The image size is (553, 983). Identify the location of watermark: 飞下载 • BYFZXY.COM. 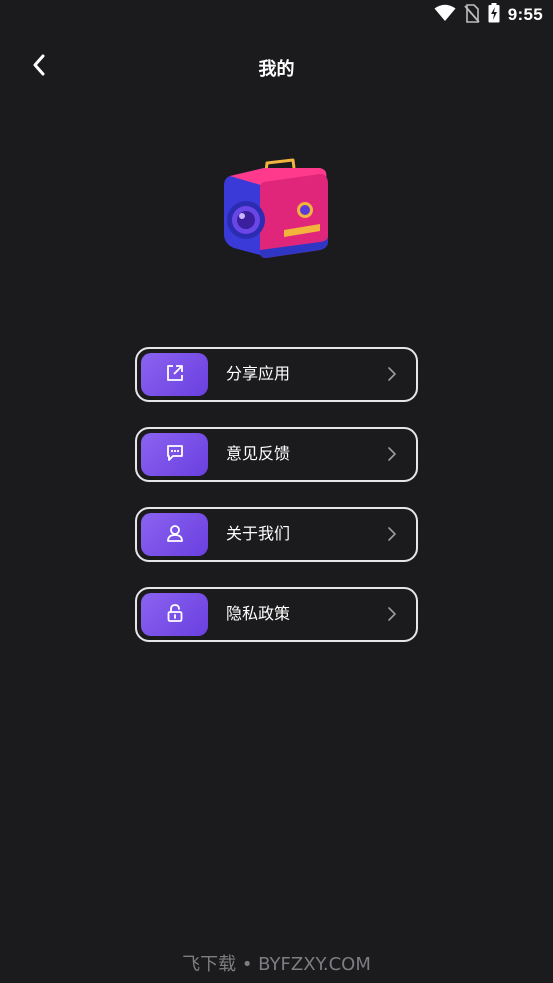
(276, 964).